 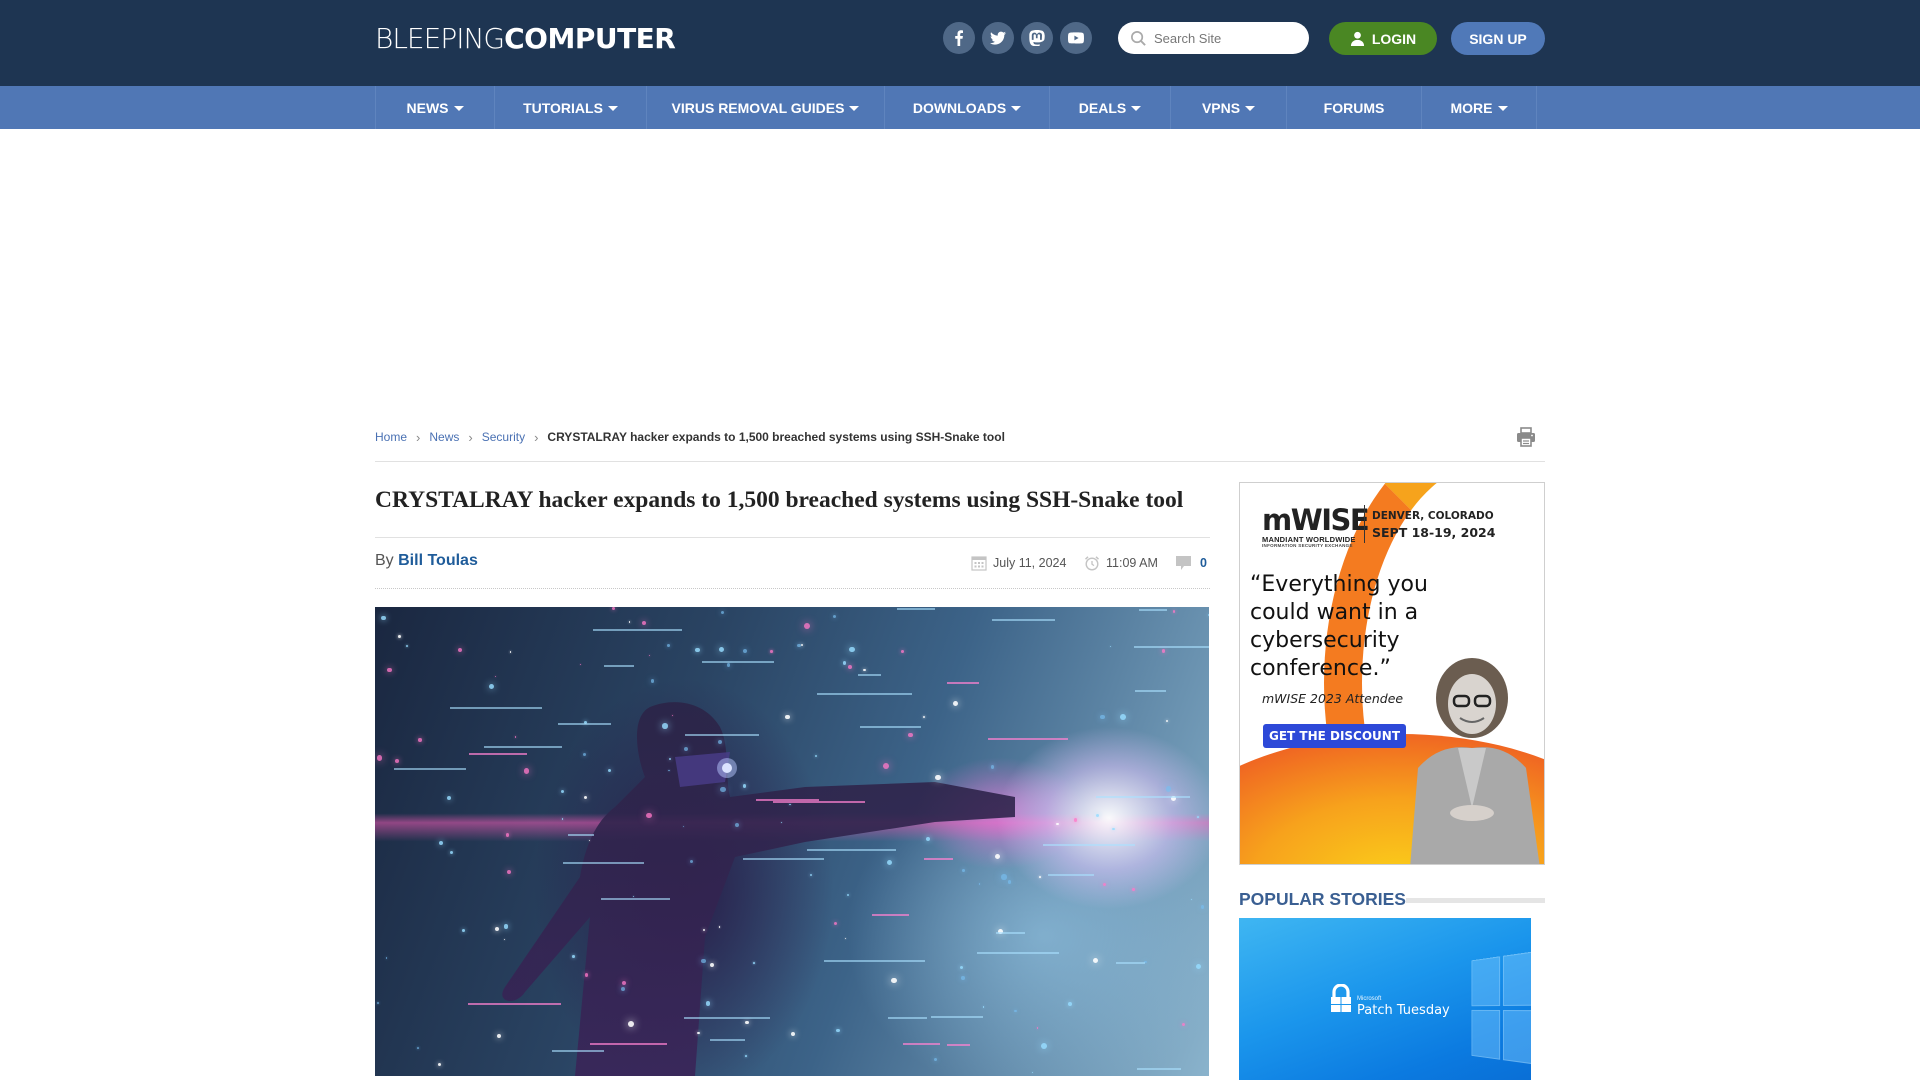 I want to click on signup-label: SIGN UP, so click(x=1498, y=38).